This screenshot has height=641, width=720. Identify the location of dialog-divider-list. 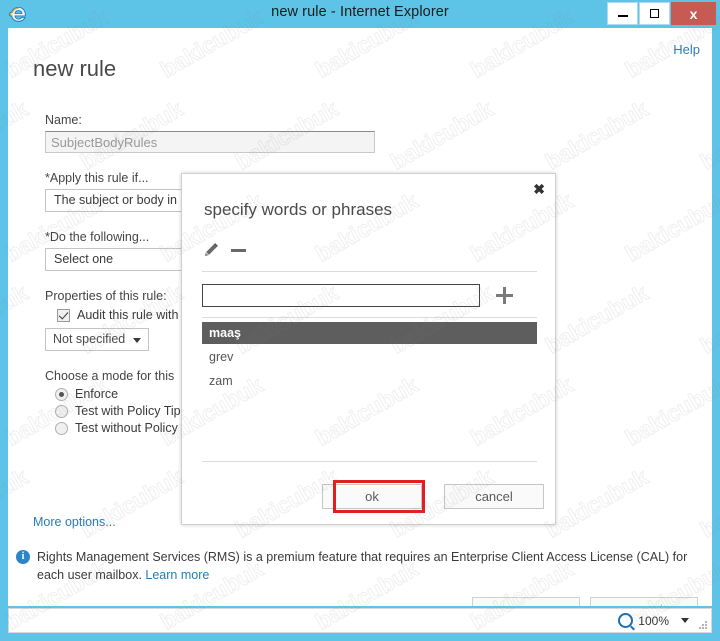
(369, 317).